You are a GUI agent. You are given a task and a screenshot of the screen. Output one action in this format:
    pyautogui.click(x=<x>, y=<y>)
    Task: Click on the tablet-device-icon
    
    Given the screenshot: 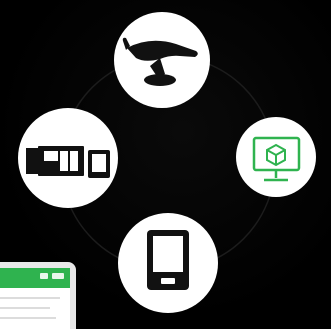 What is the action you would take?
    pyautogui.click(x=168, y=260)
    